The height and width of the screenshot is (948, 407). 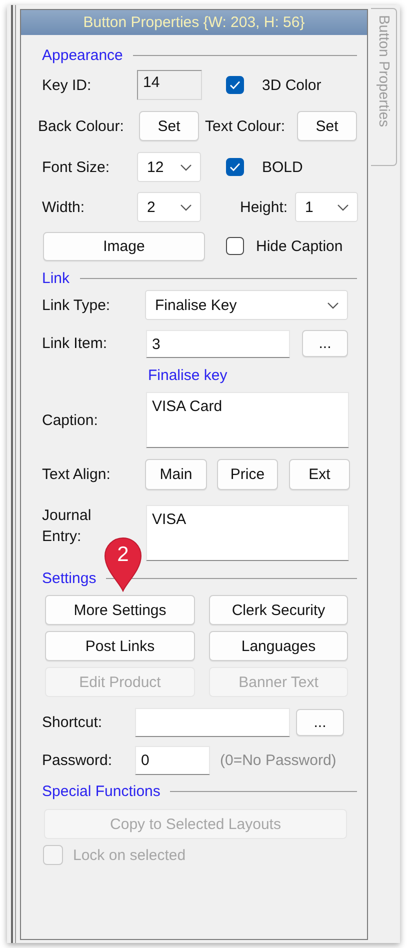 I want to click on panel-title: Button Properties {W: 203, H: 56}, so click(x=194, y=22).